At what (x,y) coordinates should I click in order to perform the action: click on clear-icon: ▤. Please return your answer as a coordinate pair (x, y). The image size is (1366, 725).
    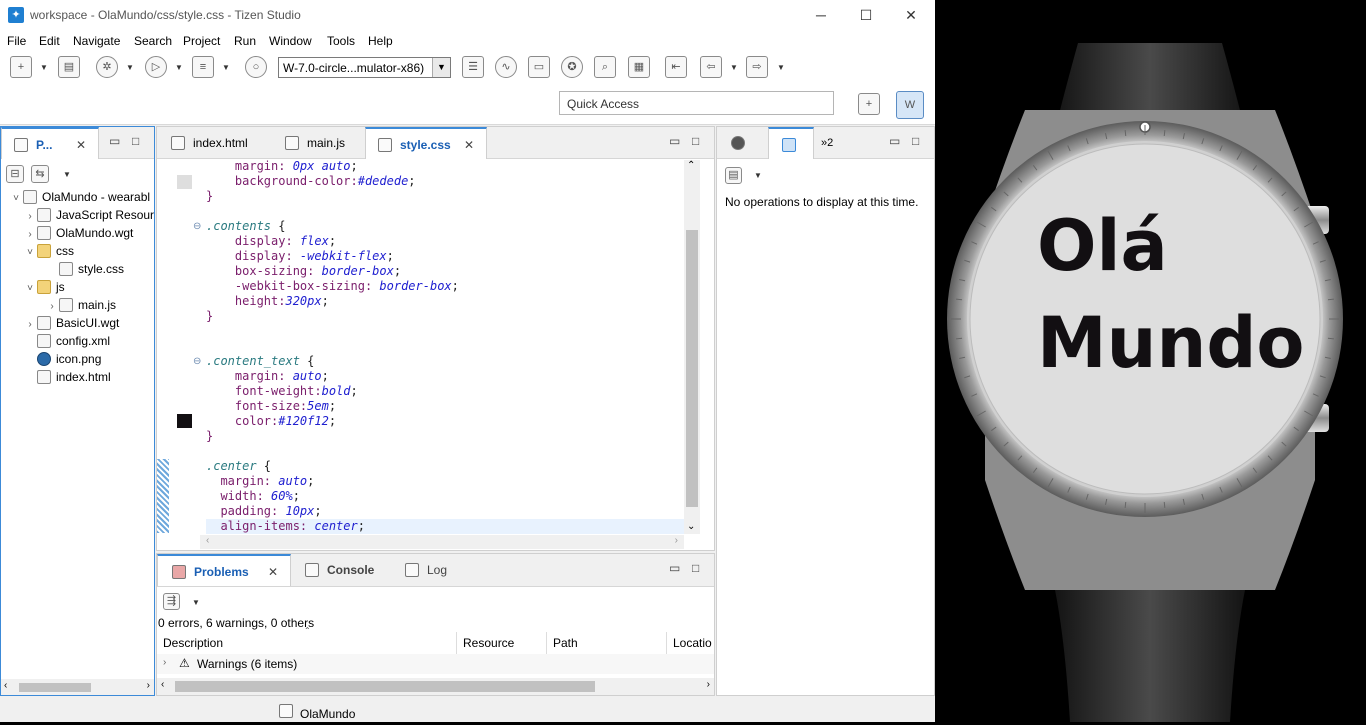
    Looking at the image, I should click on (733, 175).